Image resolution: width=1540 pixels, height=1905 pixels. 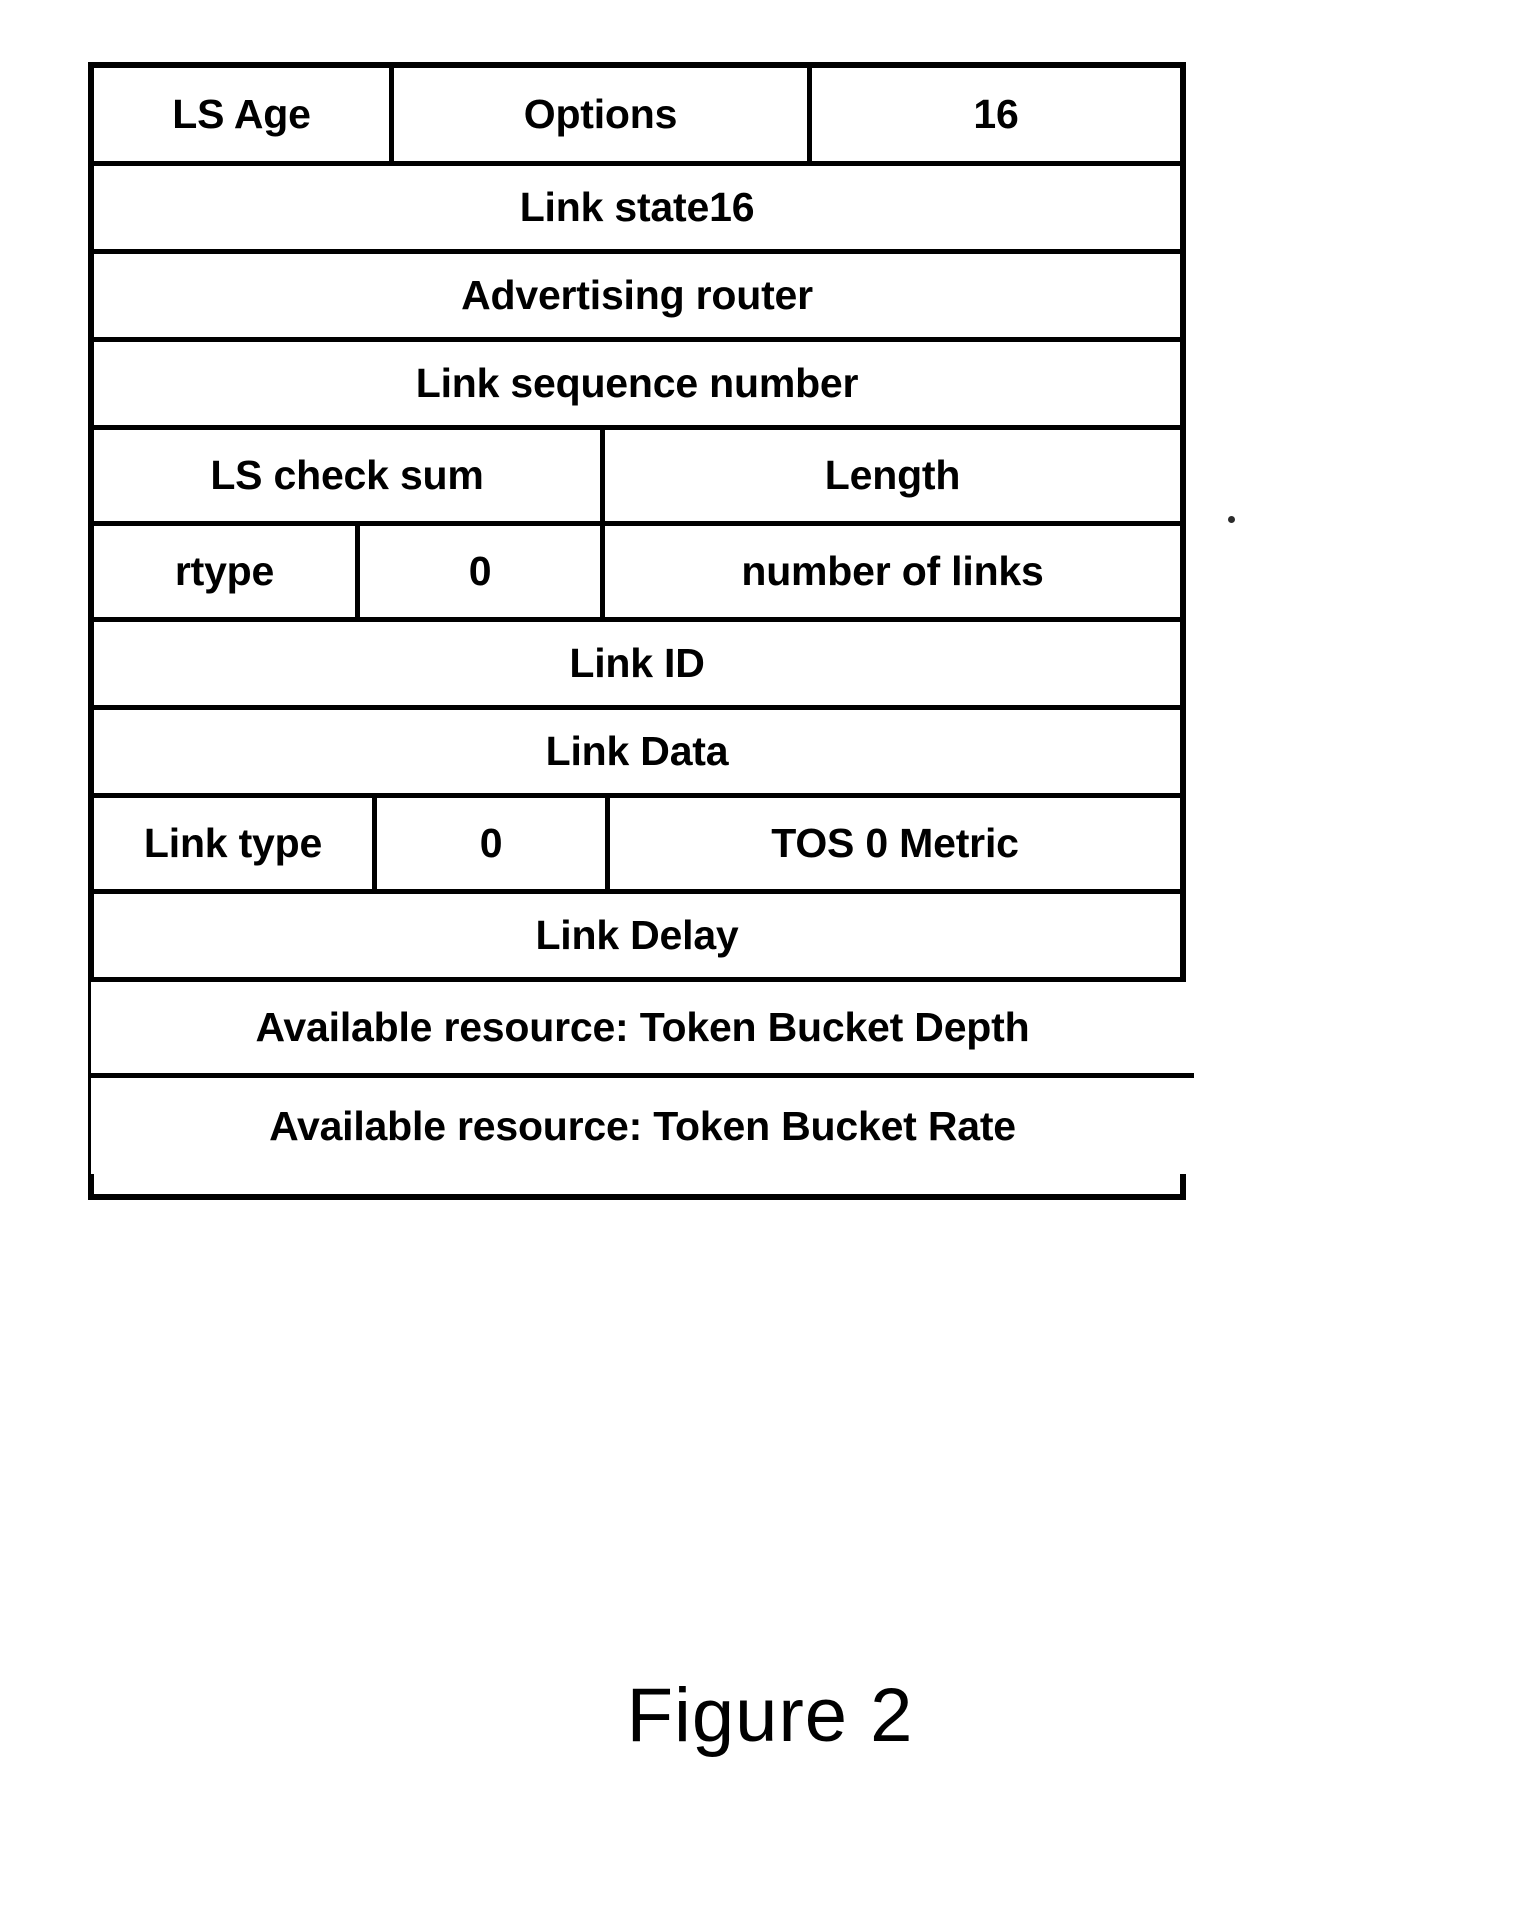 I want to click on field-link-type-zero-label: 0, so click(x=491, y=843).